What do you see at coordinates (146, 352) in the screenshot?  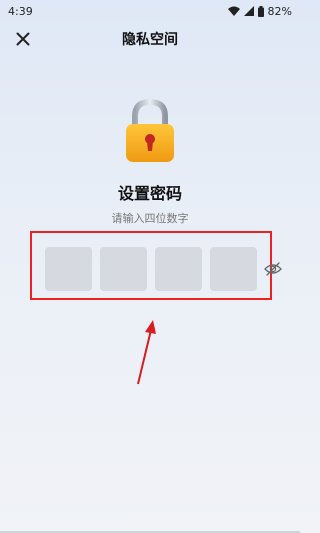 I see `arrow-annotation` at bounding box center [146, 352].